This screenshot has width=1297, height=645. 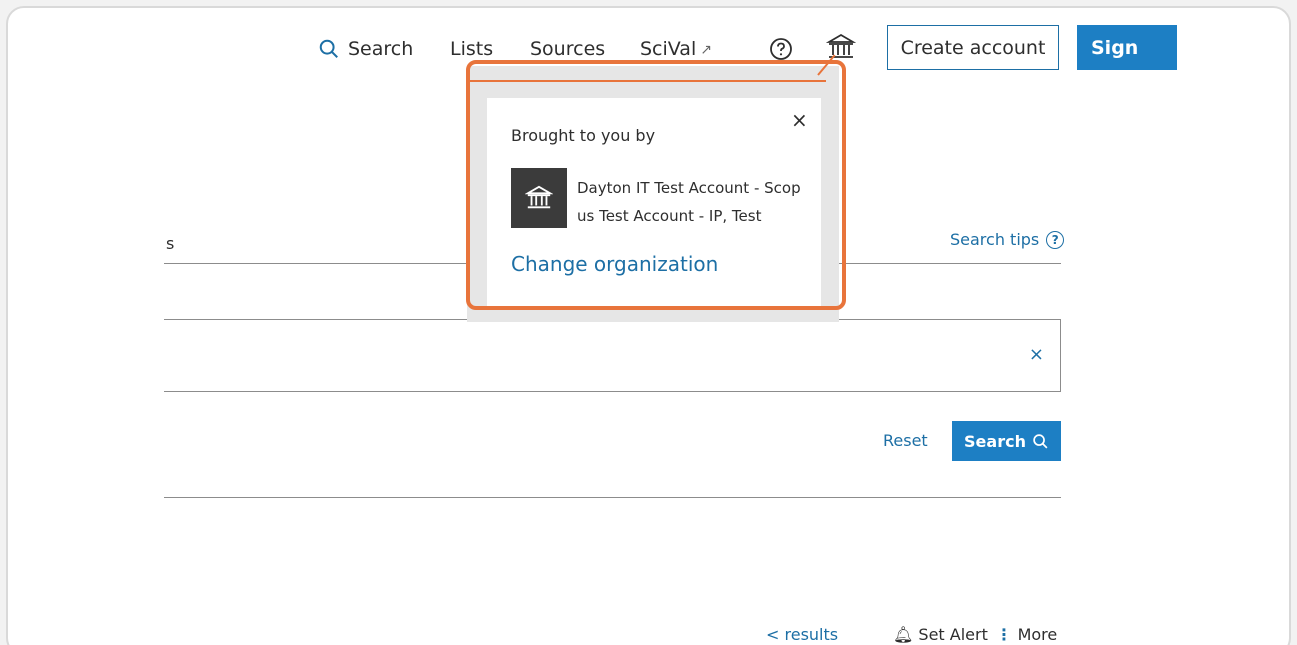 I want to click on nav-search-link: Search, so click(x=365, y=49).